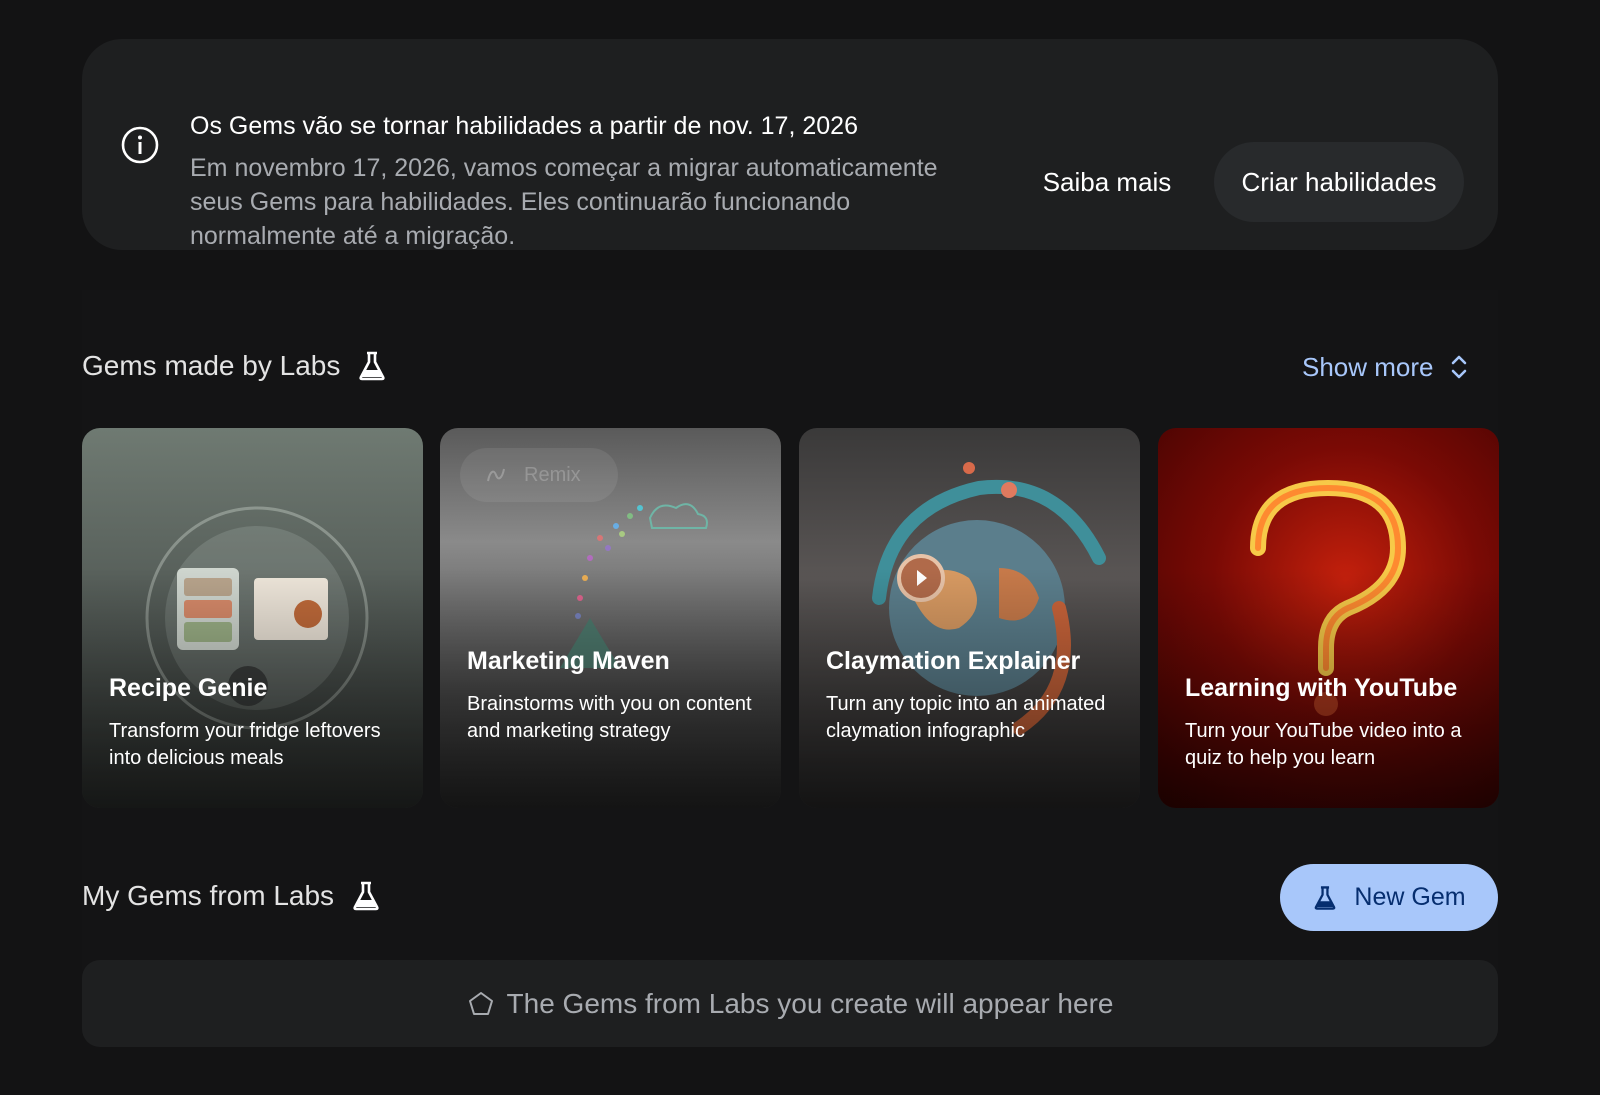  I want to click on info-icon, so click(140, 145).